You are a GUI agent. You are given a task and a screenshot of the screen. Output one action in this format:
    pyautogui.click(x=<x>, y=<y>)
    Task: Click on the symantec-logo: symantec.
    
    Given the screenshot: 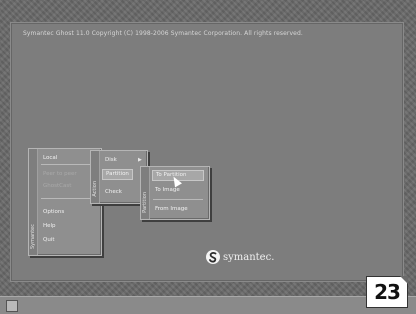 What is the action you would take?
    pyautogui.click(x=240, y=257)
    